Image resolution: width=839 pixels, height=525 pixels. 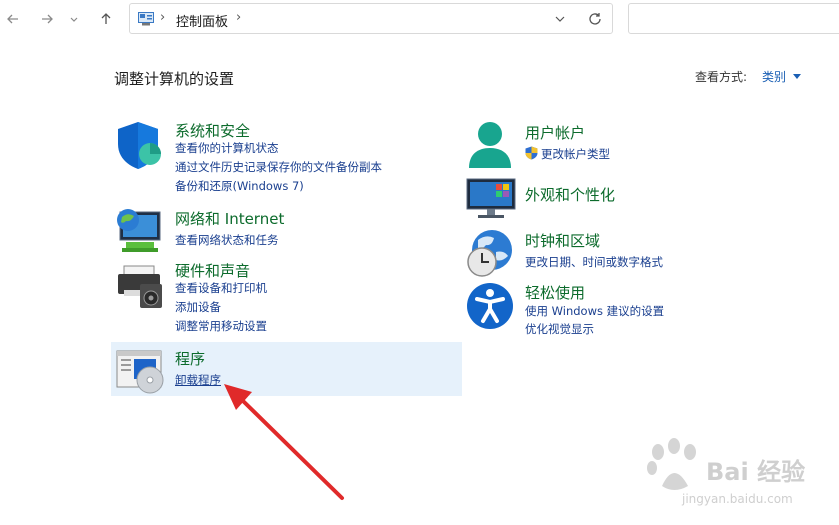 I want to click on search-input, so click(x=733, y=18).